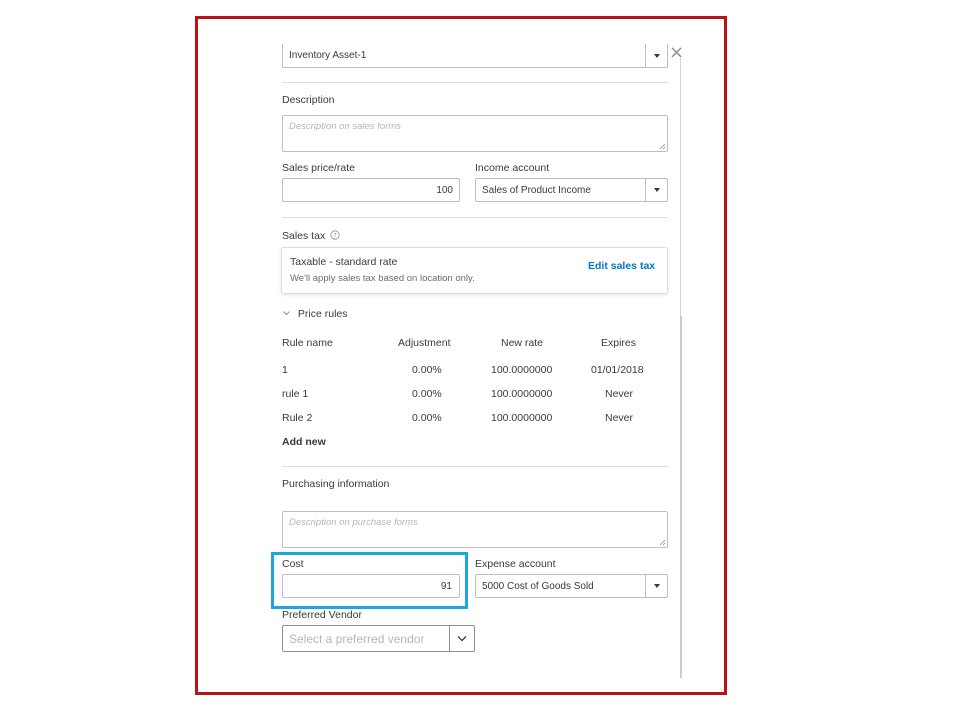 This screenshot has width=960, height=720. Describe the element at coordinates (322, 615) in the screenshot. I see `preferred-vendor-label: Preferred Vendor` at that location.